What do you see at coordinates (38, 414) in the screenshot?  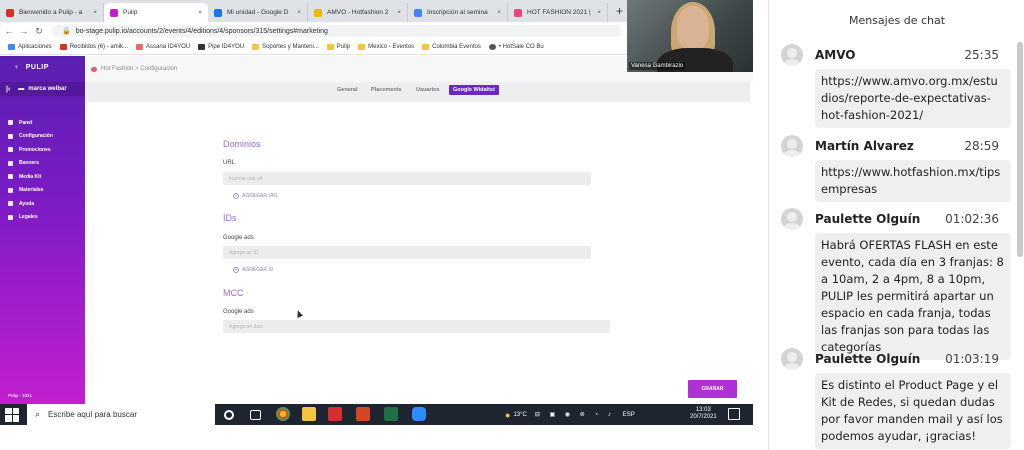 I see `search-icon: ⌕` at bounding box center [38, 414].